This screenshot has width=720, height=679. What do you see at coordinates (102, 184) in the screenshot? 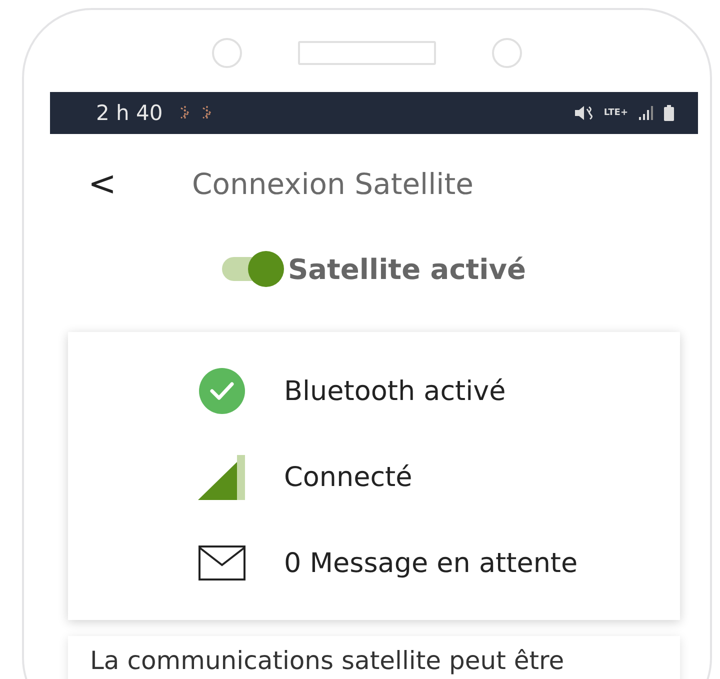
I see `back-button: <` at bounding box center [102, 184].